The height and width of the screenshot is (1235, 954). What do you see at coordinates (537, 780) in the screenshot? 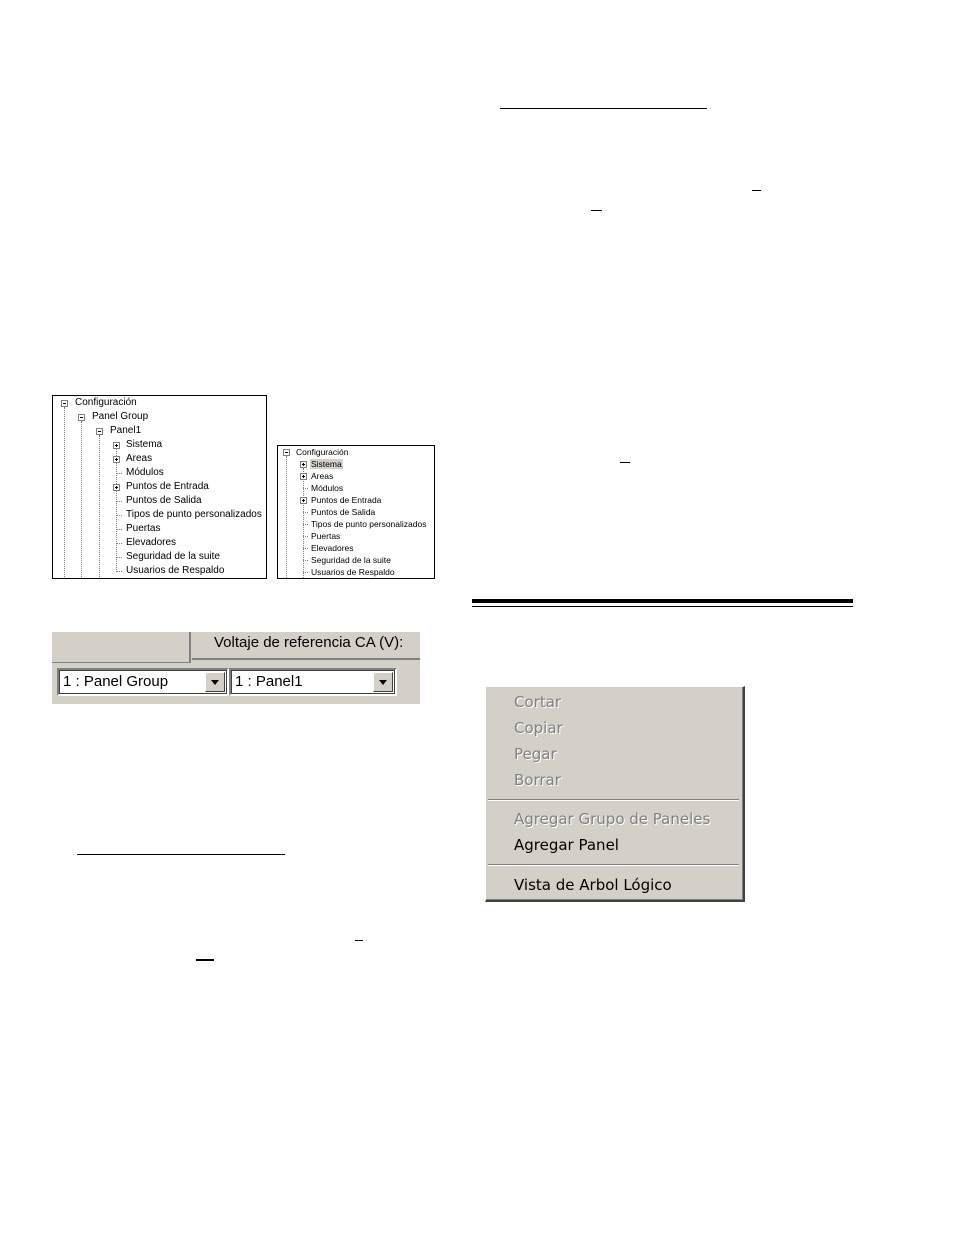
I see `menu-item-delete: Borrar` at bounding box center [537, 780].